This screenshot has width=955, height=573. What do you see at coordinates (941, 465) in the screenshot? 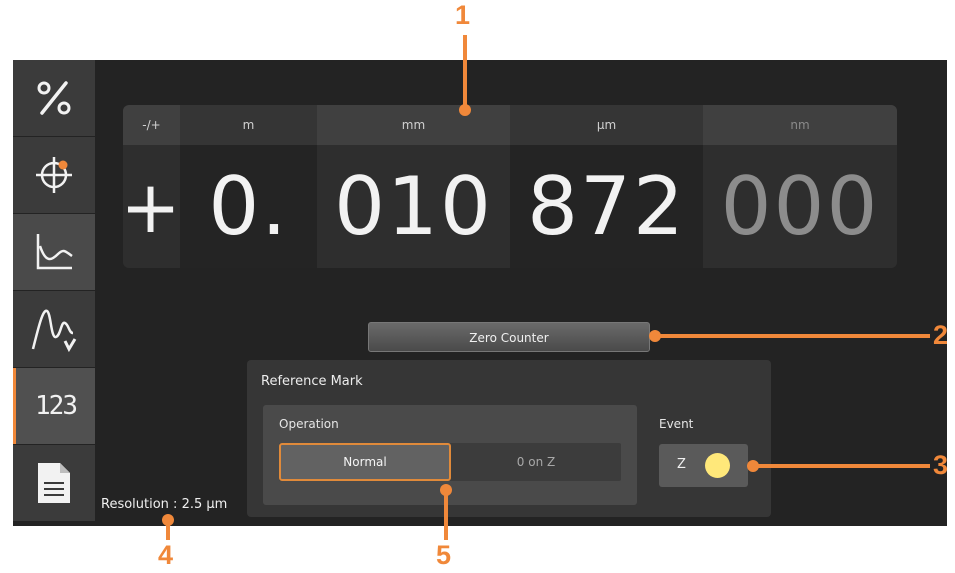
I see `callout-number-3: 3` at bounding box center [941, 465].